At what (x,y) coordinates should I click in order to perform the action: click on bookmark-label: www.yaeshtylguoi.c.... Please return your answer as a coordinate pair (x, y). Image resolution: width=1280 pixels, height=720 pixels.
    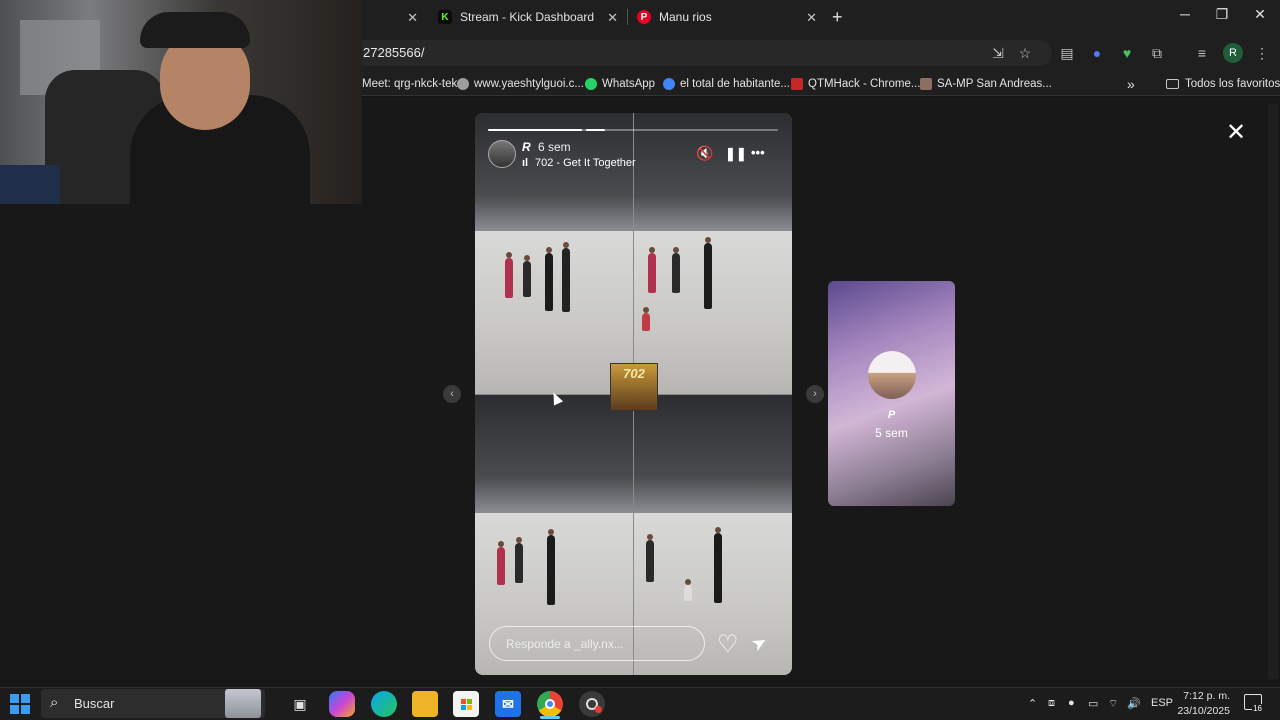
    Looking at the image, I should click on (529, 84).